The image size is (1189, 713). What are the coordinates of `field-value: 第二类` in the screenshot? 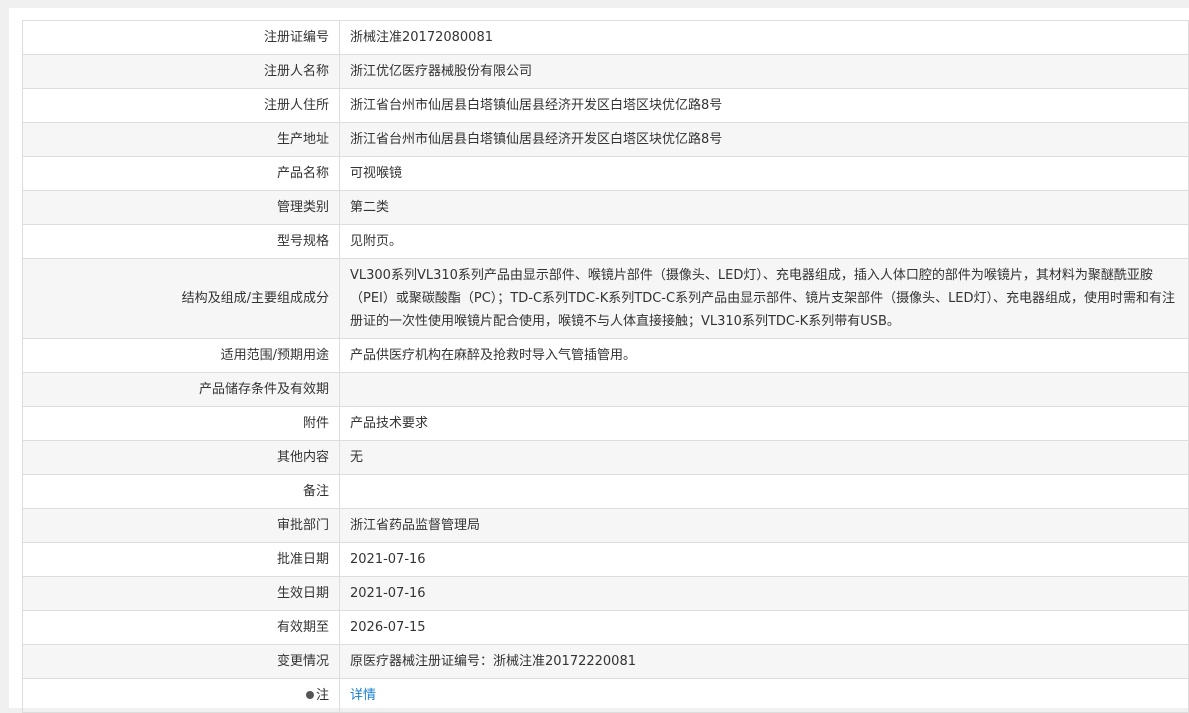 It's located at (764, 207).